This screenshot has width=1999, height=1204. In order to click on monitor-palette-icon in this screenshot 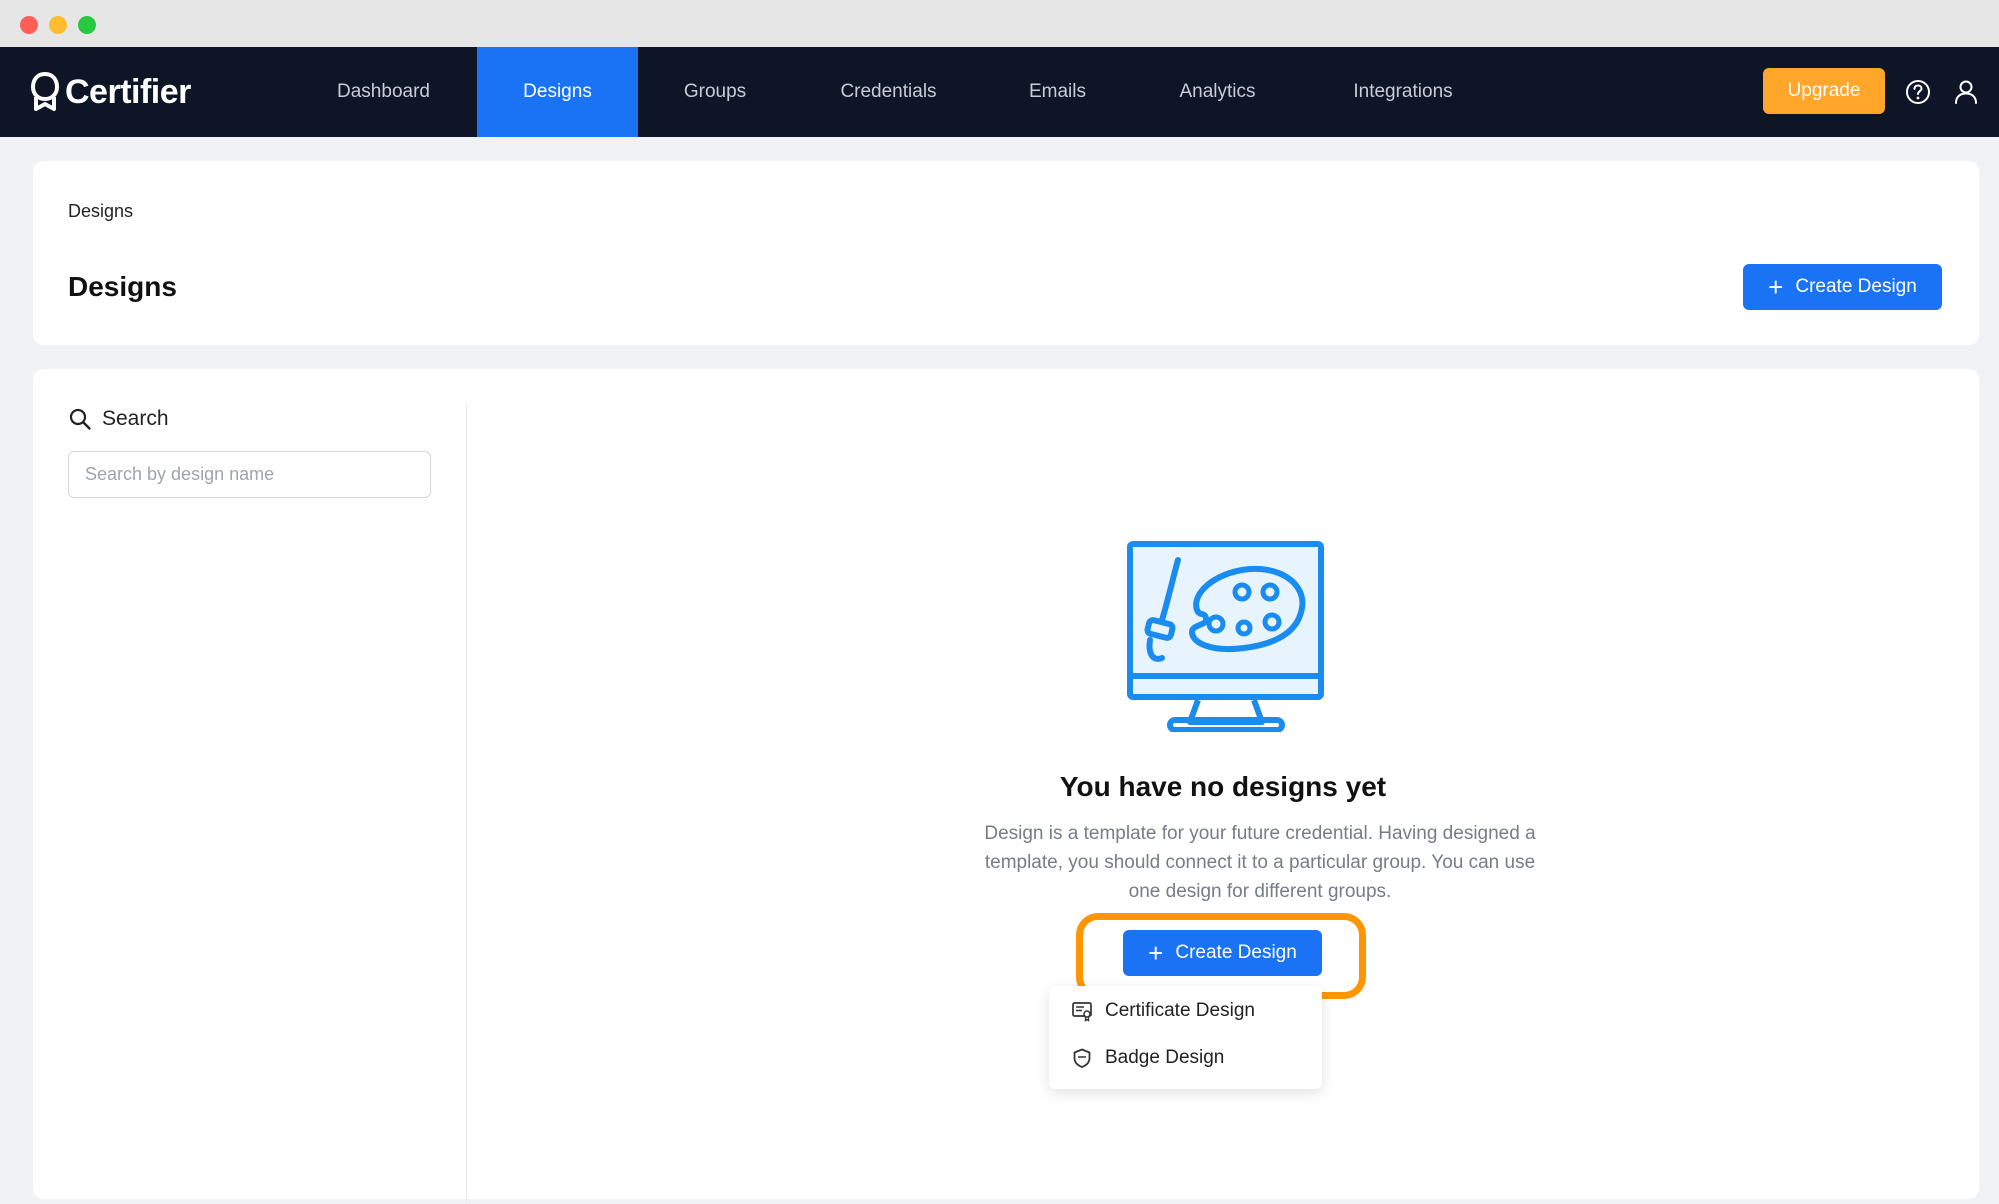, I will do `click(1225, 636)`.